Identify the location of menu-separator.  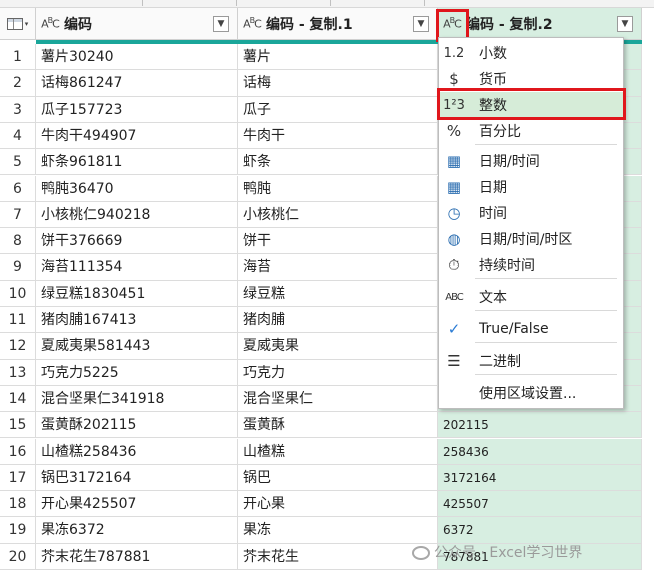
(546, 310).